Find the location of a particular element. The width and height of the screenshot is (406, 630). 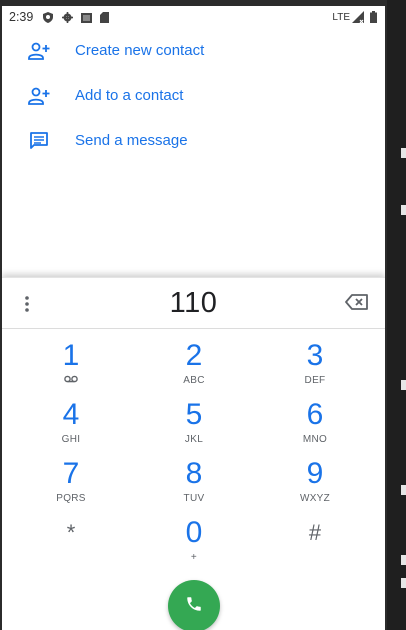

shield-icon is located at coordinates (48, 17).